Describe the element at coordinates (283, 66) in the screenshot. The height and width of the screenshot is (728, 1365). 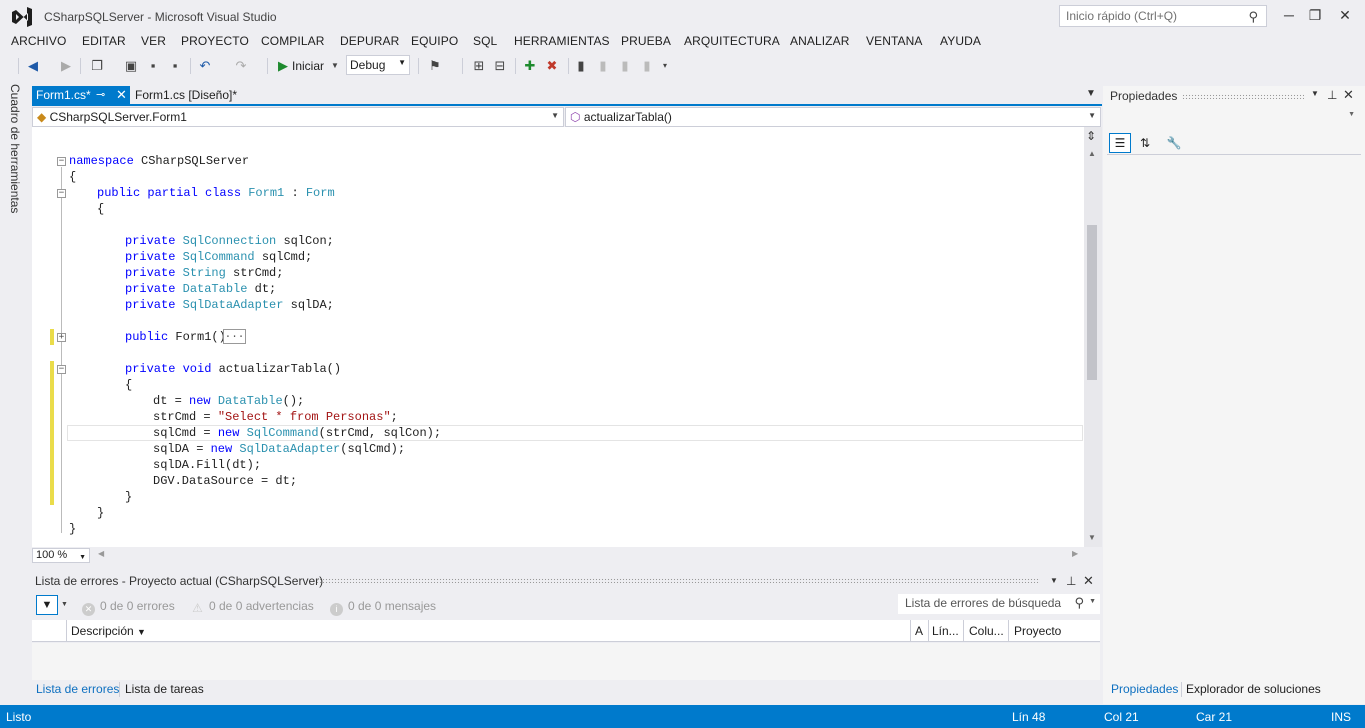
I see `start-debug-icon: ▶` at that location.